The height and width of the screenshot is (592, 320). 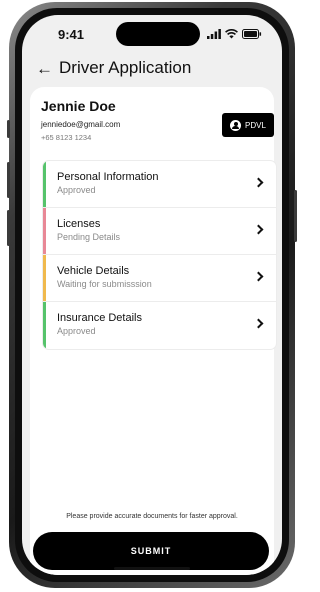 I want to click on section-title: Vehicle Details, so click(x=93, y=271).